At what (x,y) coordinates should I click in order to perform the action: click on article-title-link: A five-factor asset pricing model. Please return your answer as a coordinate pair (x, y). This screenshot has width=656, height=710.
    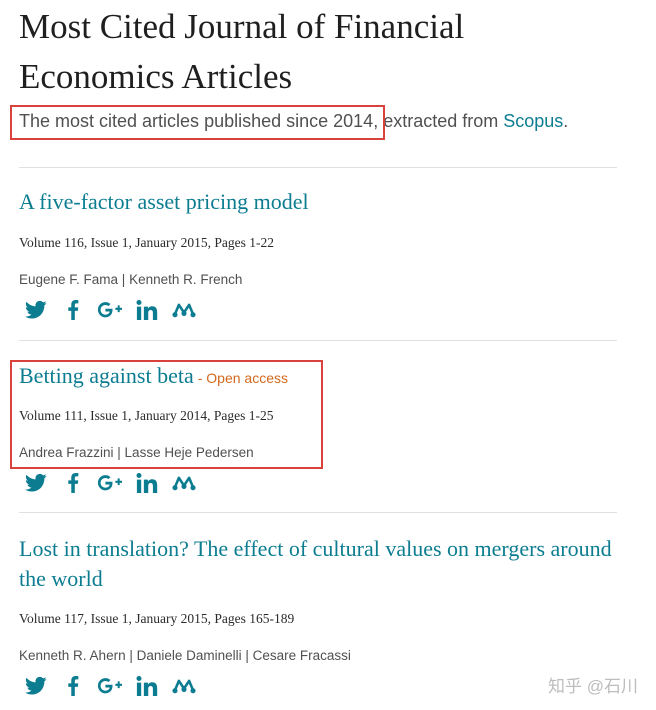
    Looking at the image, I should click on (164, 201).